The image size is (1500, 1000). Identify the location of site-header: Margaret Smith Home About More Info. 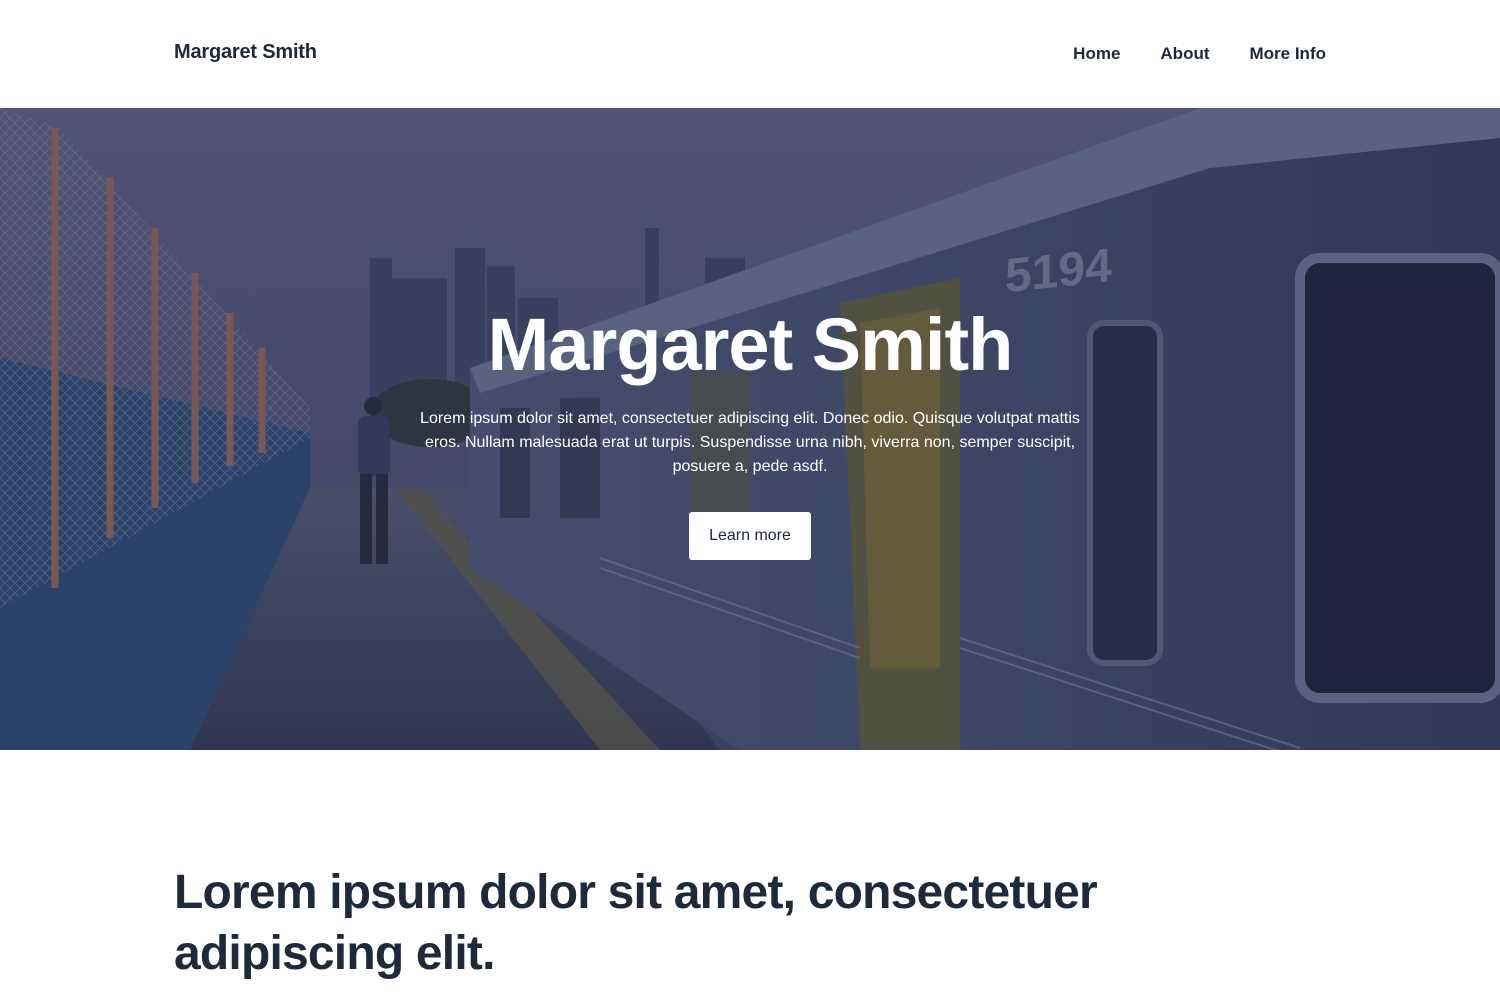
(750, 54).